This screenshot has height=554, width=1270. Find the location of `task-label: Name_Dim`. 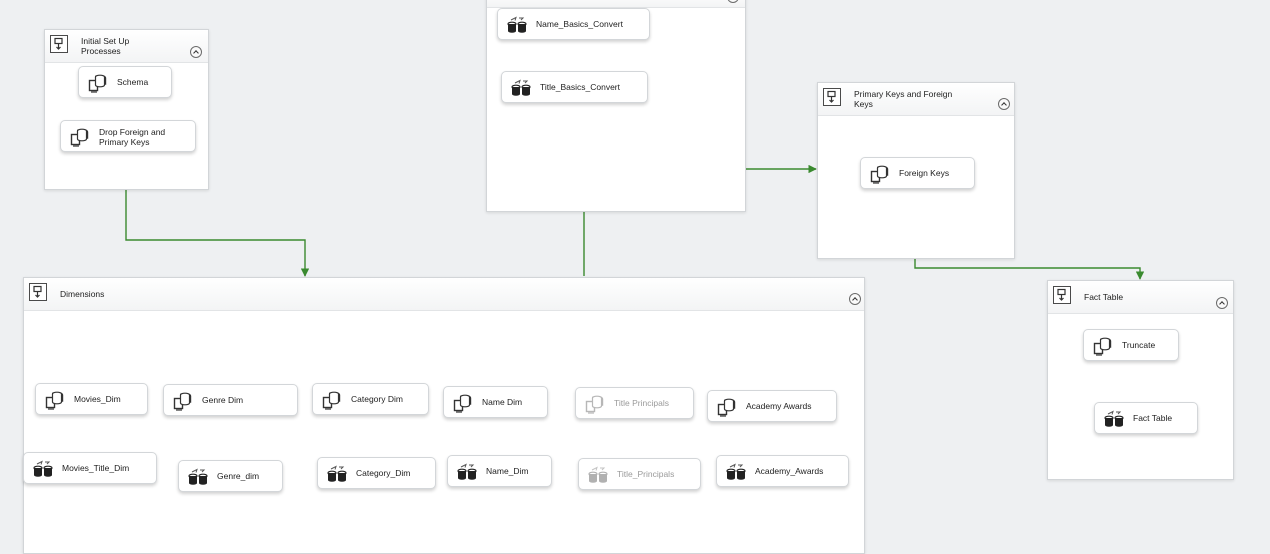

task-label: Name_Dim is located at coordinates (507, 471).